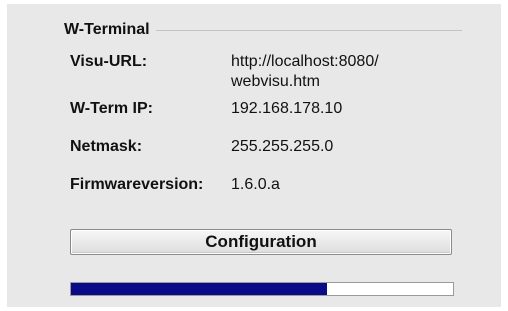  Describe the element at coordinates (137, 184) in the screenshot. I see `firmware-version-label: Firmwareversion:` at that location.